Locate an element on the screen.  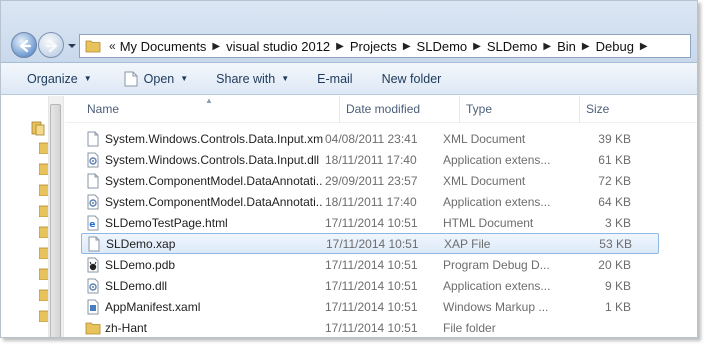
file-name: SLDemoTestPage.html is located at coordinates (166, 222).